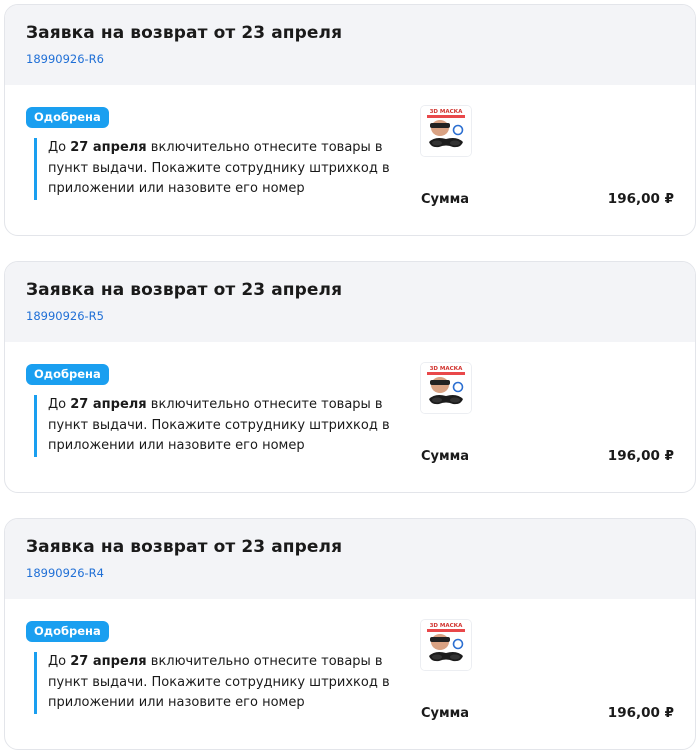 This screenshot has width=700, height=753. I want to click on return-request-id: 18990926-R4, so click(360, 573).